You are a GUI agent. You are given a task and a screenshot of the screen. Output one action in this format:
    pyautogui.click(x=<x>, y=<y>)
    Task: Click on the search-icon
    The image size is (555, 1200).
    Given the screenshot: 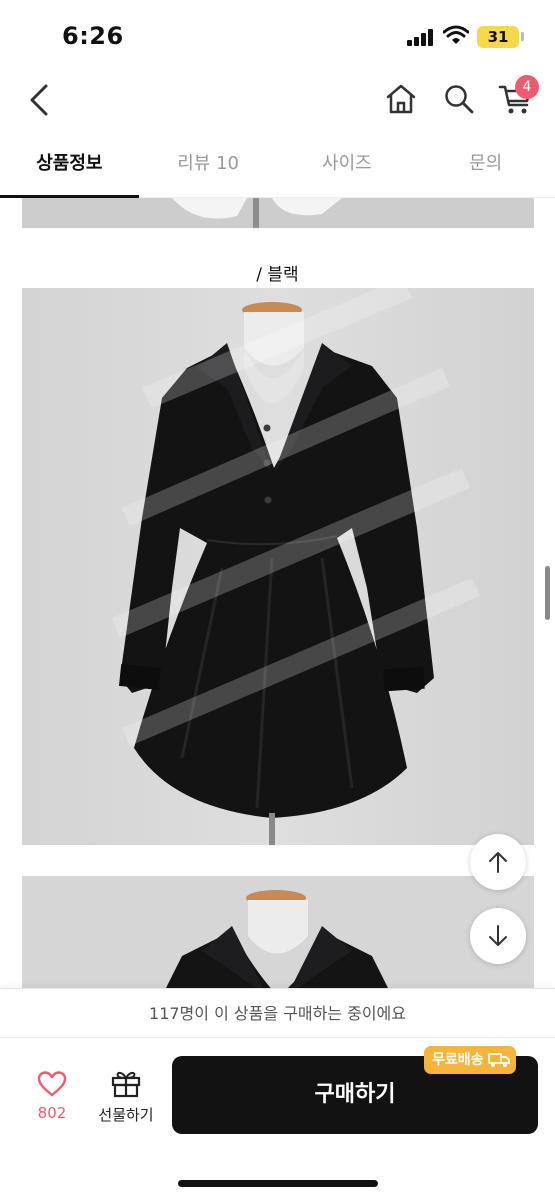 What is the action you would take?
    pyautogui.click(x=459, y=99)
    